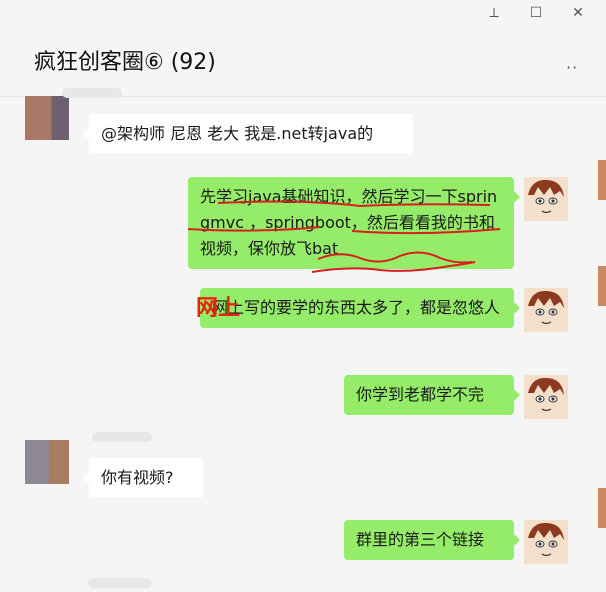 Image resolution: width=606 pixels, height=592 pixels. I want to click on message-bubble-outgoing: 群里的第三个链接, so click(432, 540).